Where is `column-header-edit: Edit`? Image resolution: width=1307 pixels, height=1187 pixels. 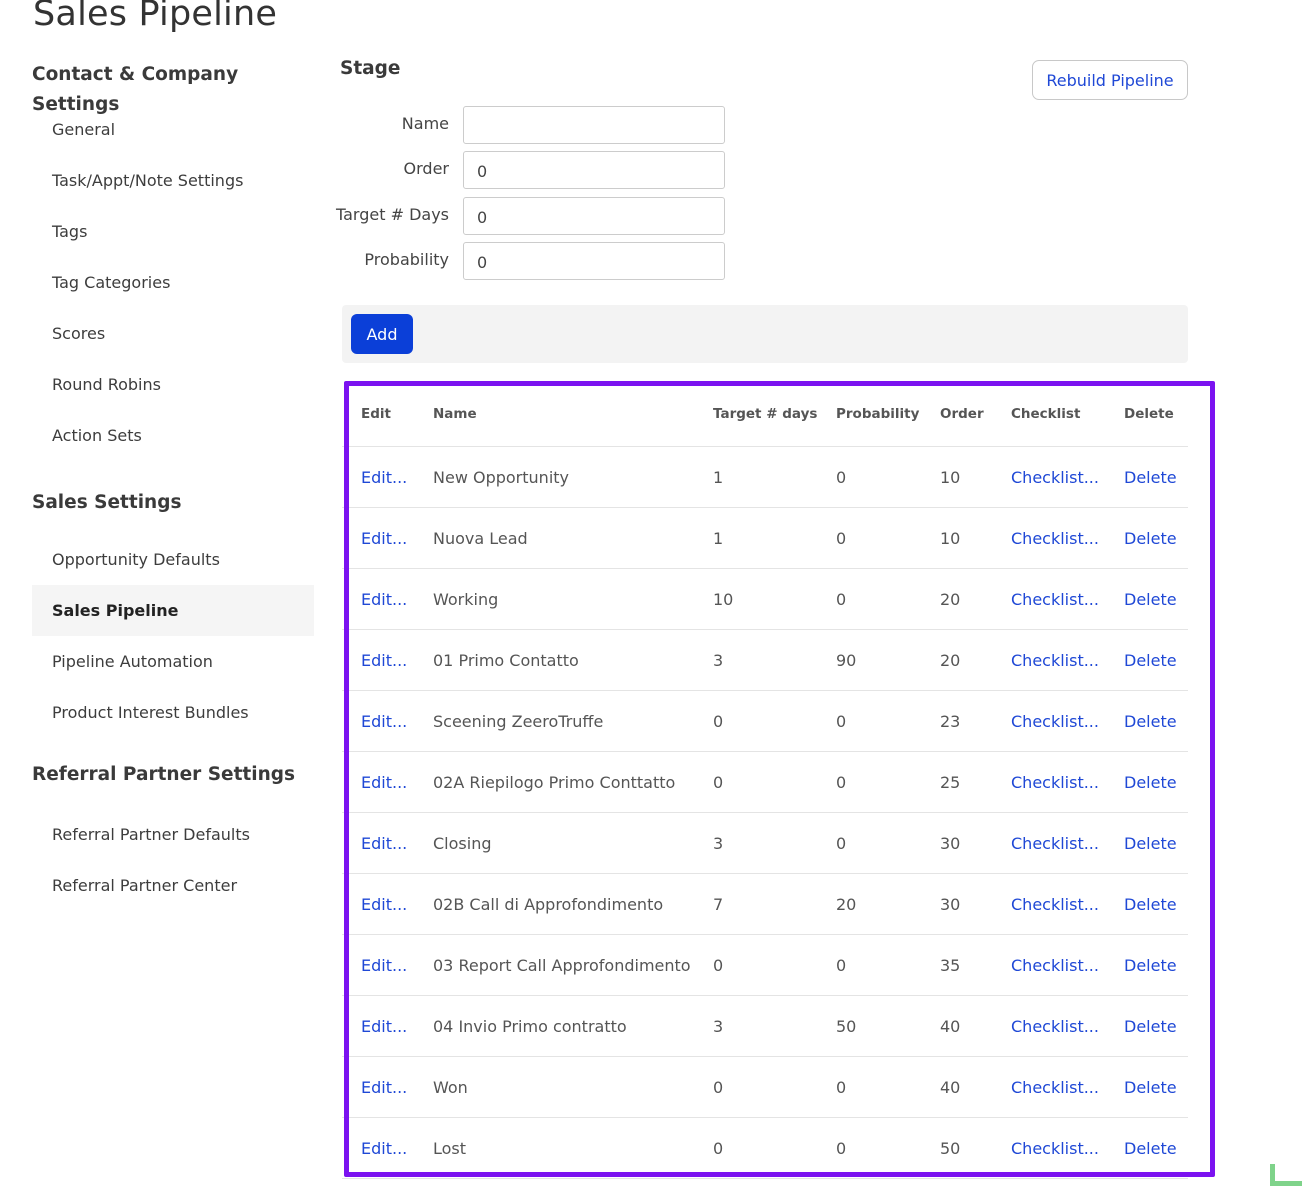
column-header-edit: Edit is located at coordinates (387, 414).